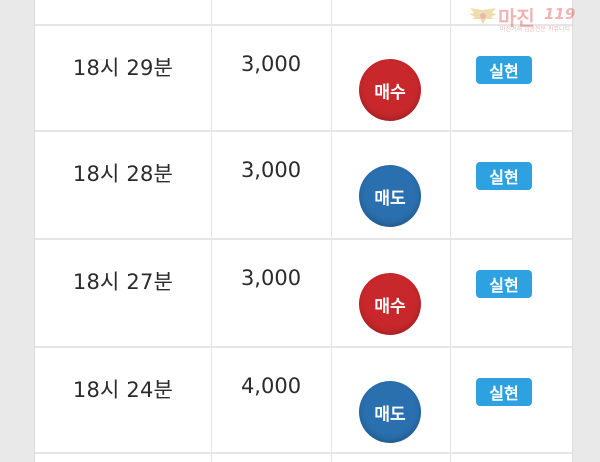 This screenshot has width=600, height=462. Describe the element at coordinates (531, 19) in the screenshot. I see `watermark-logo: 마진 119 마진거래 검증전문 커뮤니티` at that location.